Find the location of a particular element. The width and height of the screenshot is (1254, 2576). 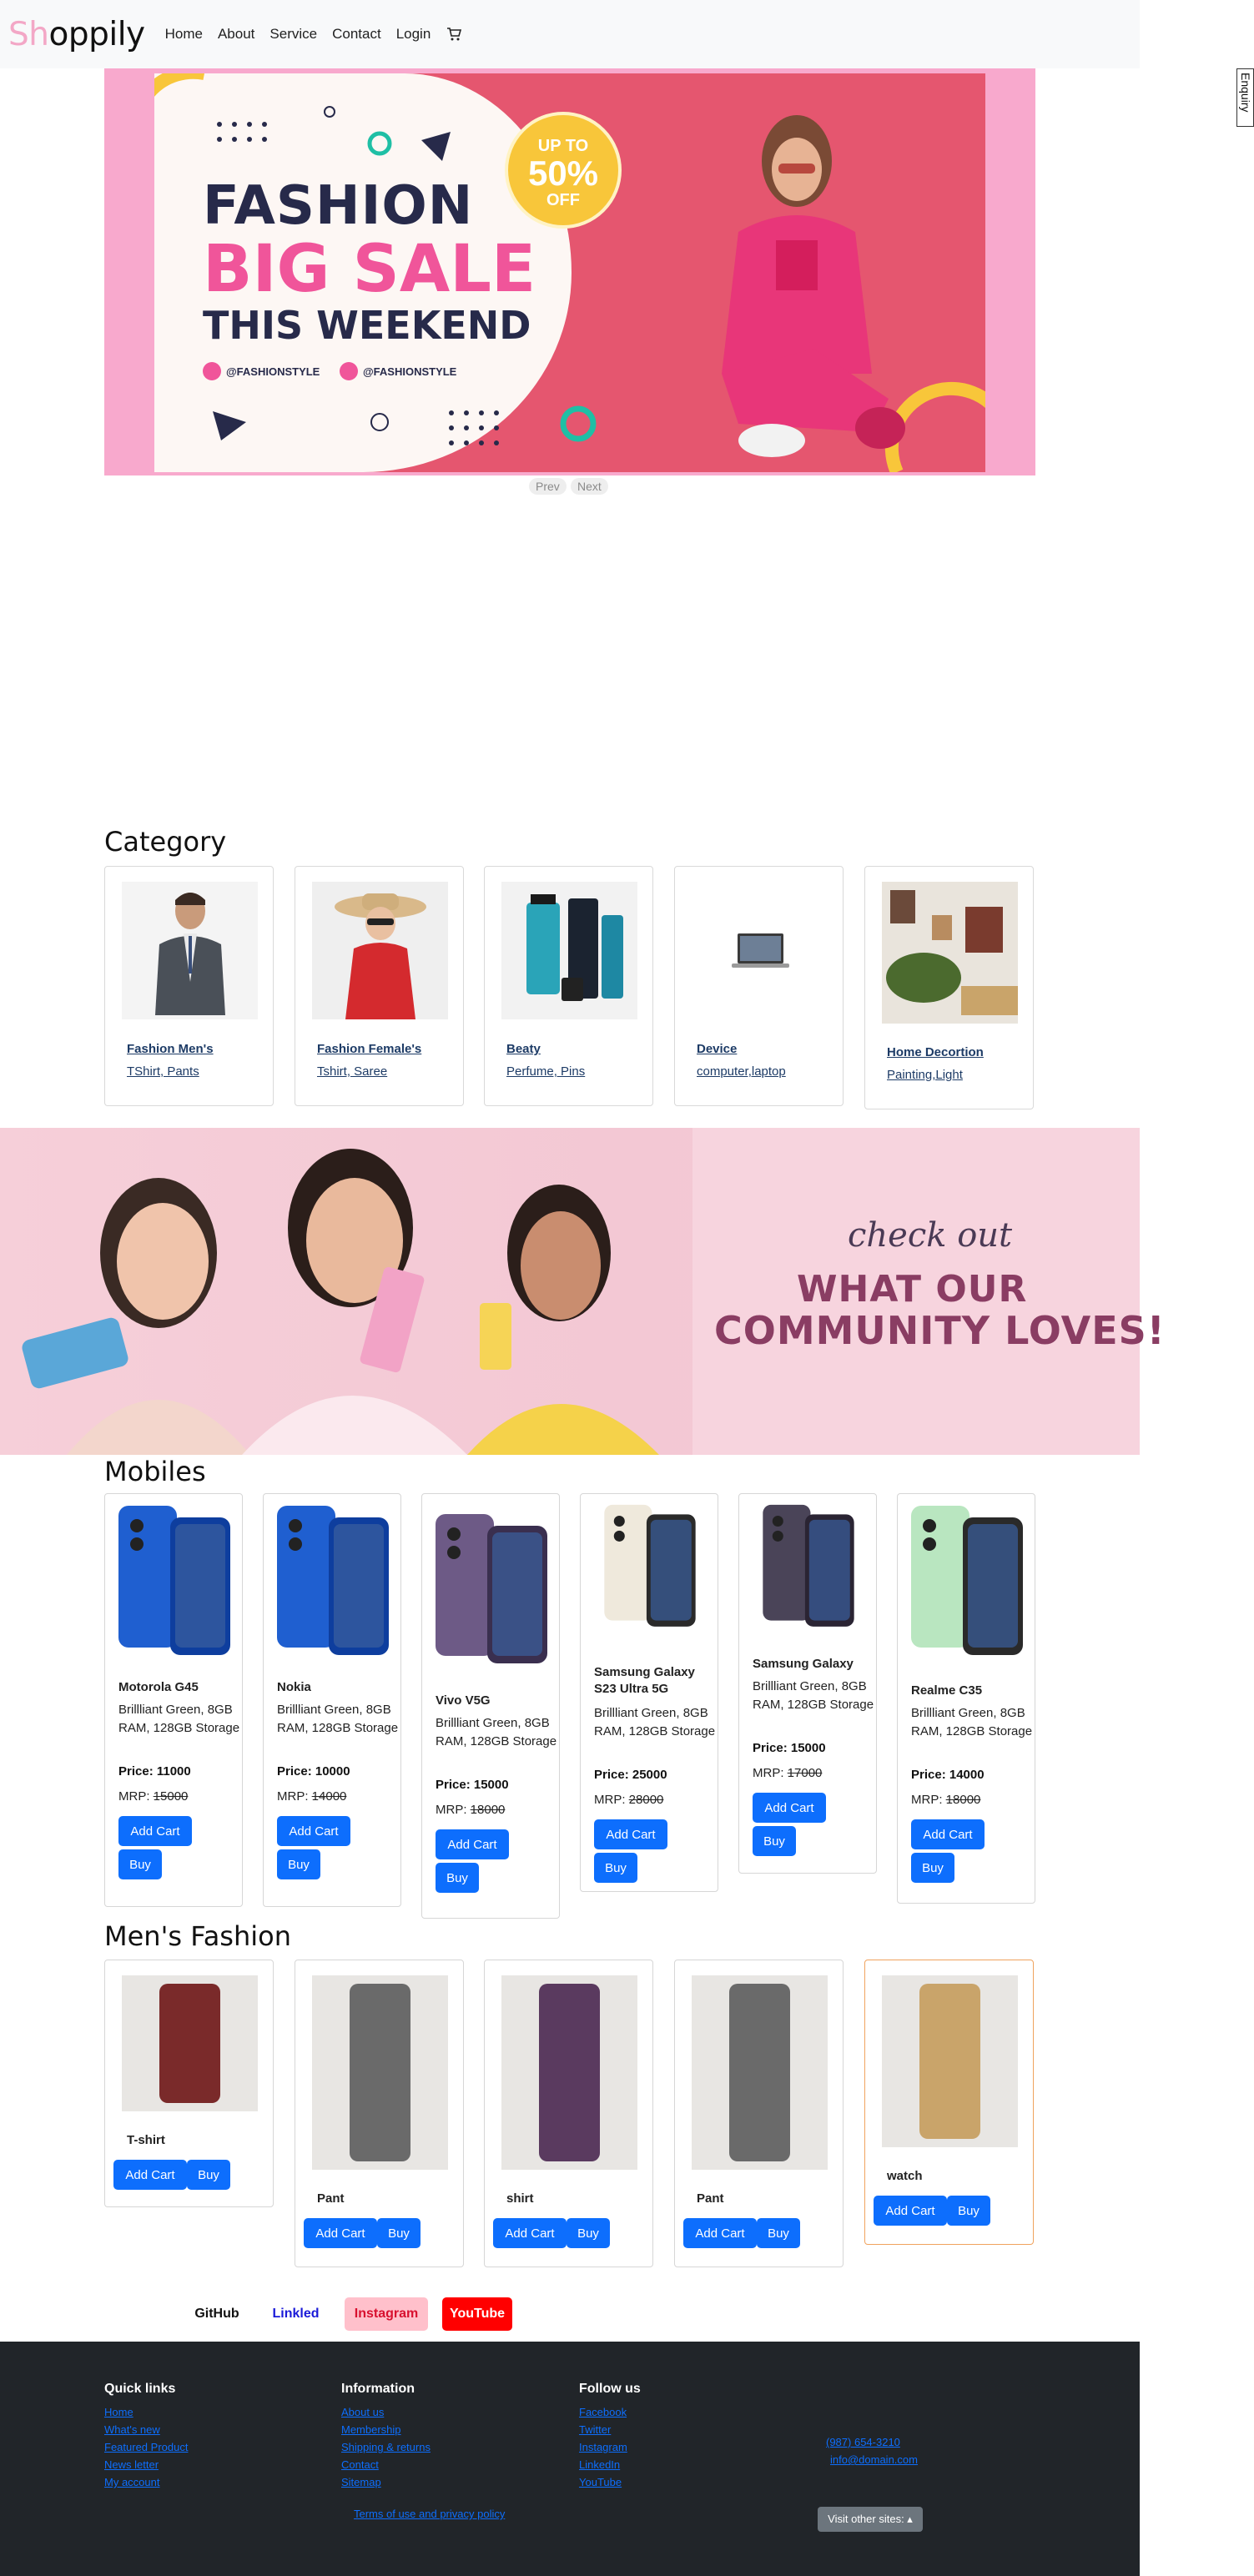

youtube-button: YouTube is located at coordinates (477, 2314).